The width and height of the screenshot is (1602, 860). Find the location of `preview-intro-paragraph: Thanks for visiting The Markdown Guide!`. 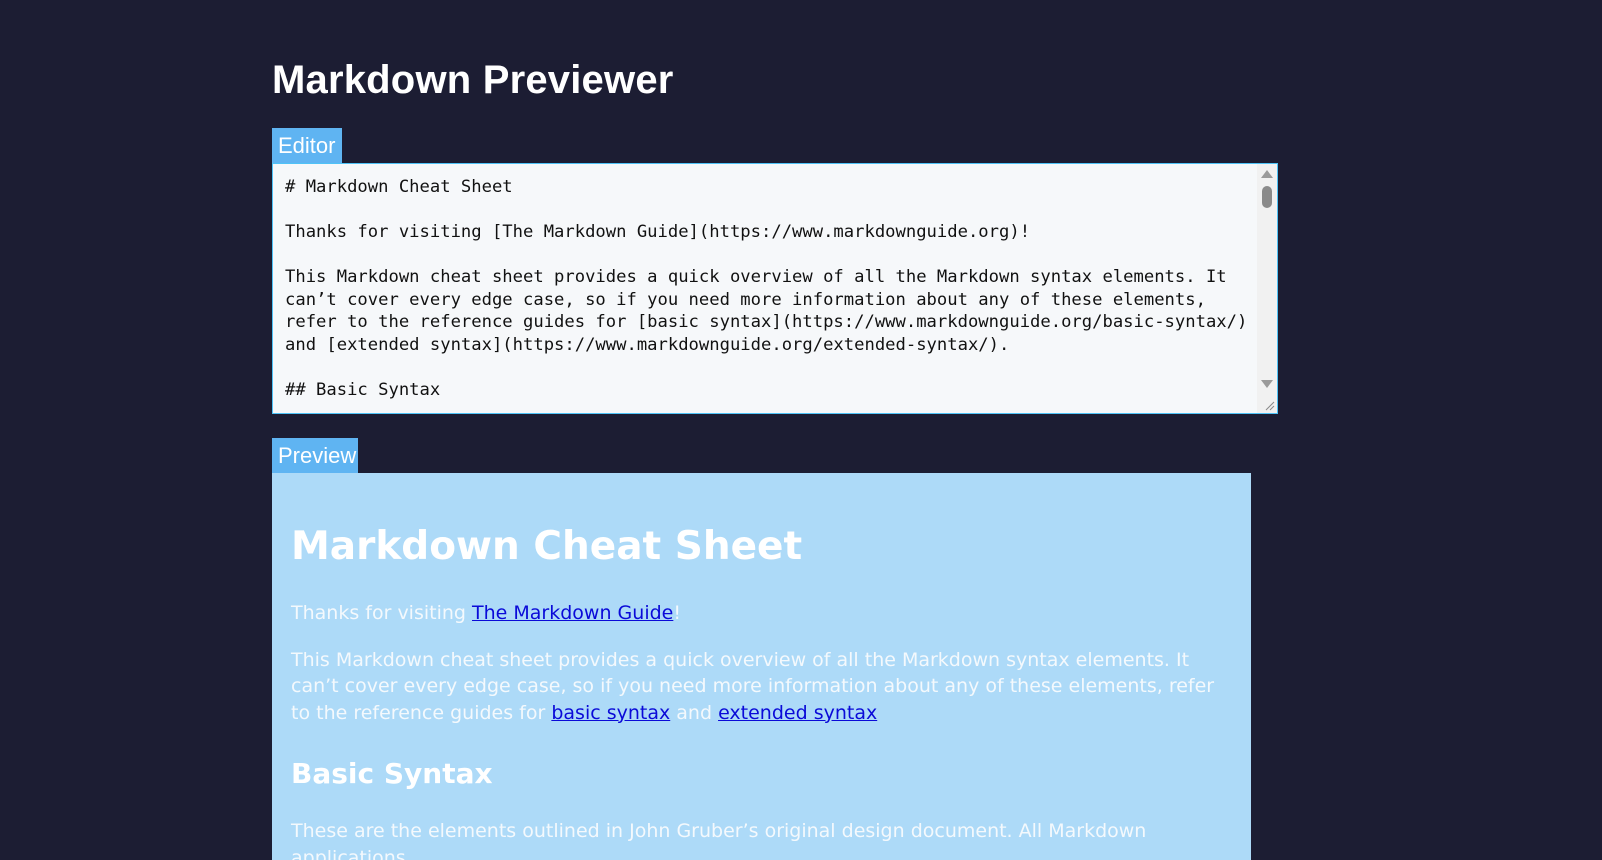

preview-intro-paragraph: Thanks for visiting The Markdown Guide! is located at coordinates (761, 613).